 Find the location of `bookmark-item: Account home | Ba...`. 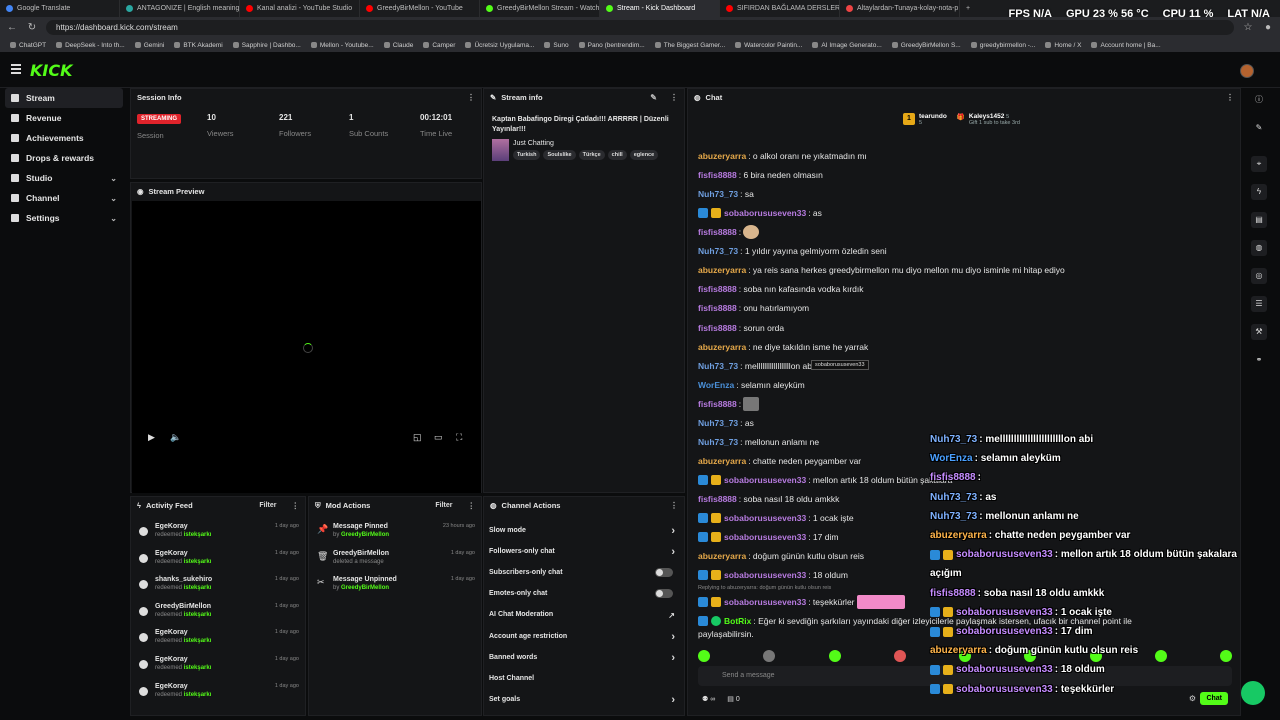

bookmark-item: Account home | Ba... is located at coordinates (1126, 45).